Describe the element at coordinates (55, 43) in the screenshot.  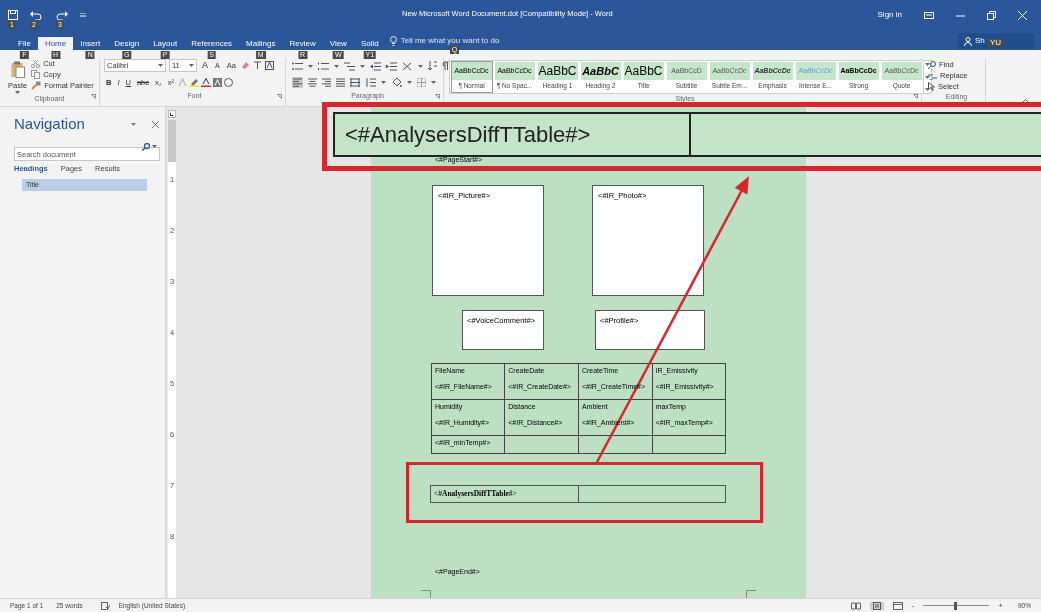
I see `ribbon-tab: Home` at that location.